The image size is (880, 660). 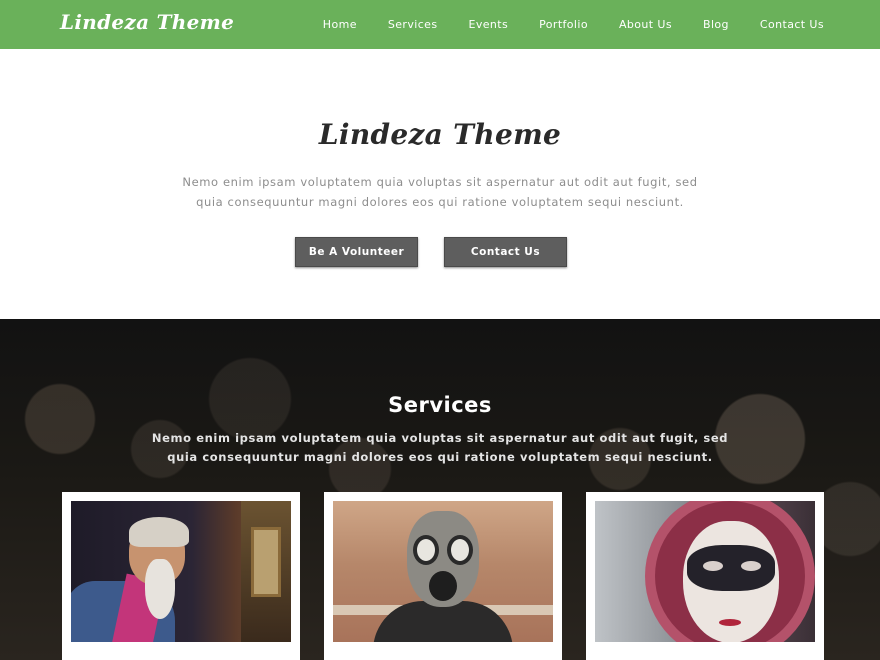 I want to click on nav-home: Home, so click(x=340, y=24).